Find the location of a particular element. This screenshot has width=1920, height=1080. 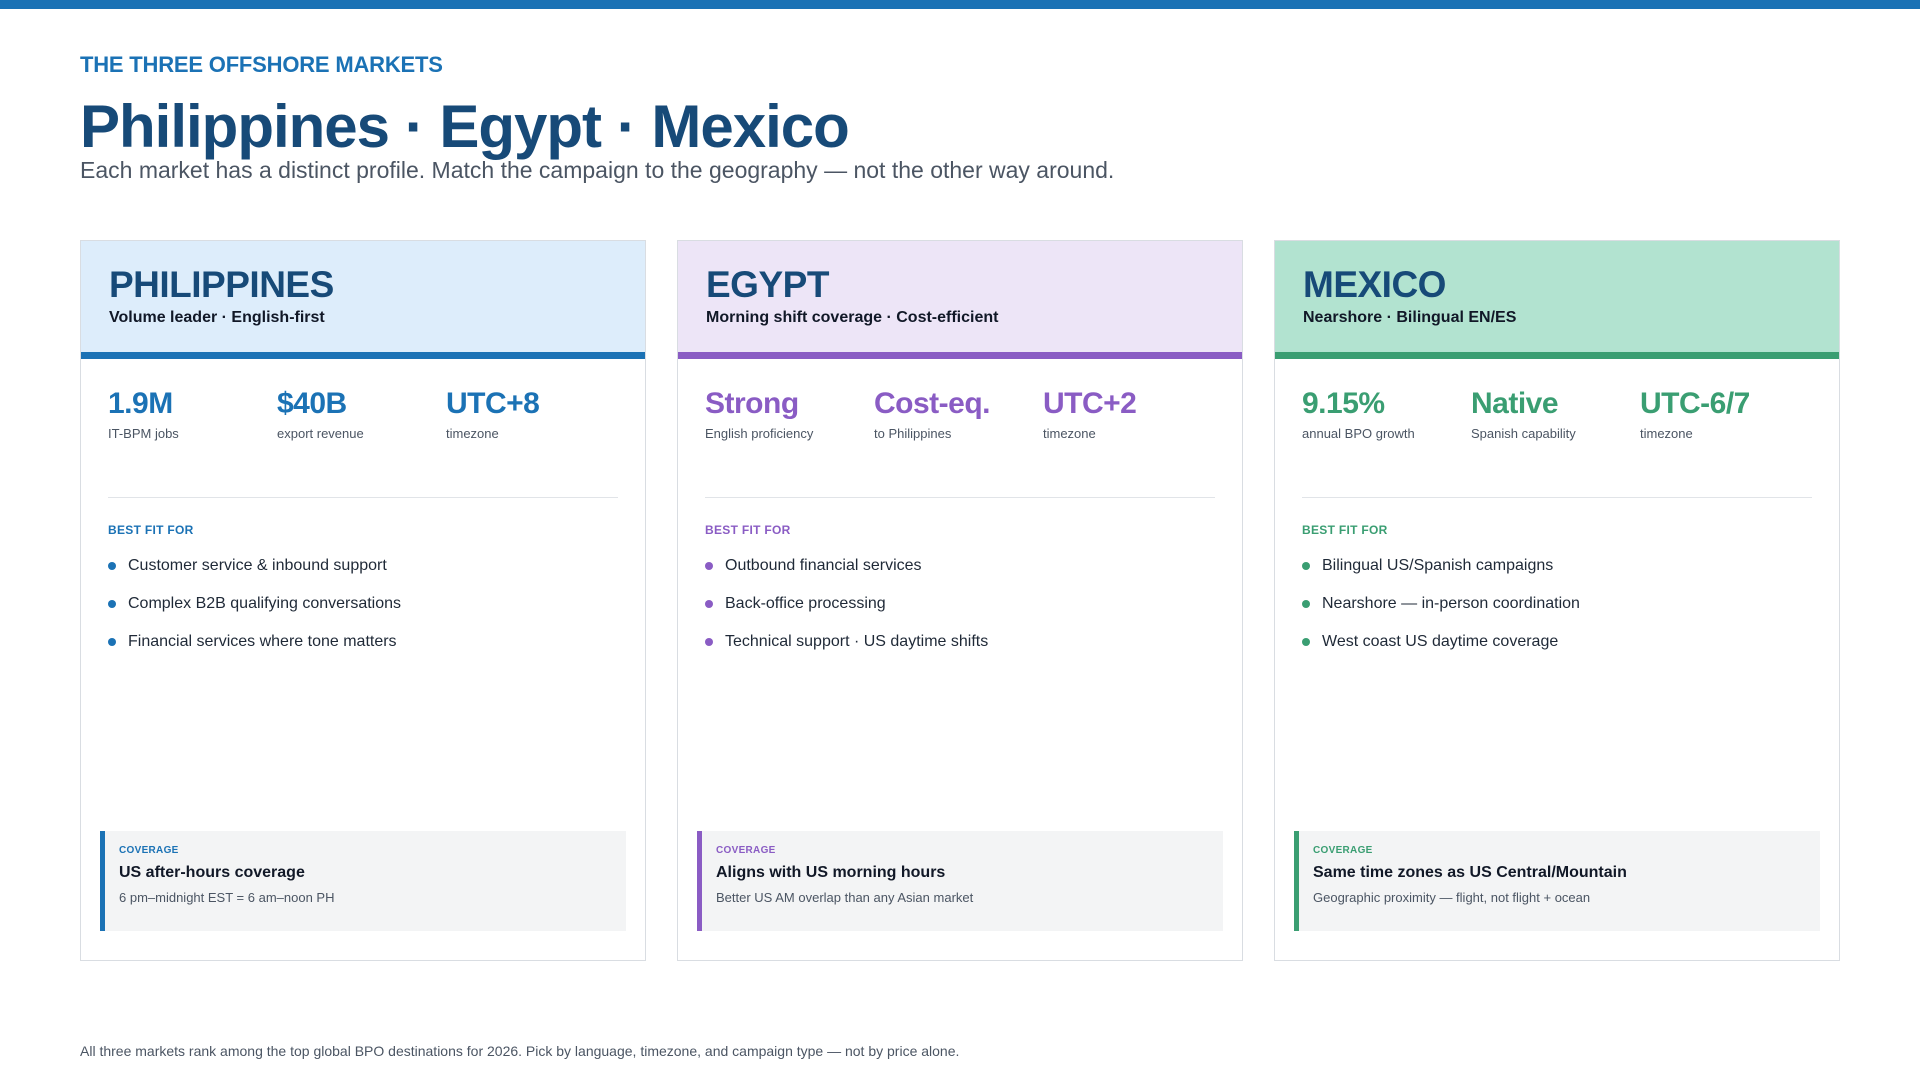

stat-label: annual BPO growth is located at coordinates (1358, 433).